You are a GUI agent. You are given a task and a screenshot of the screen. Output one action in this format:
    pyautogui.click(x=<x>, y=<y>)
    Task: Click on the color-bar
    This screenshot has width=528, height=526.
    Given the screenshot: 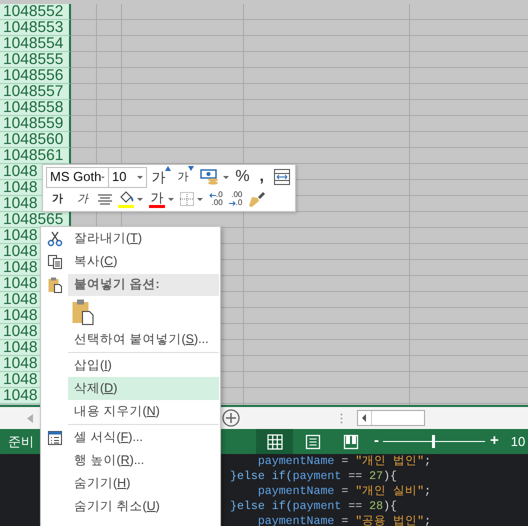 What is the action you would take?
    pyautogui.click(x=157, y=206)
    